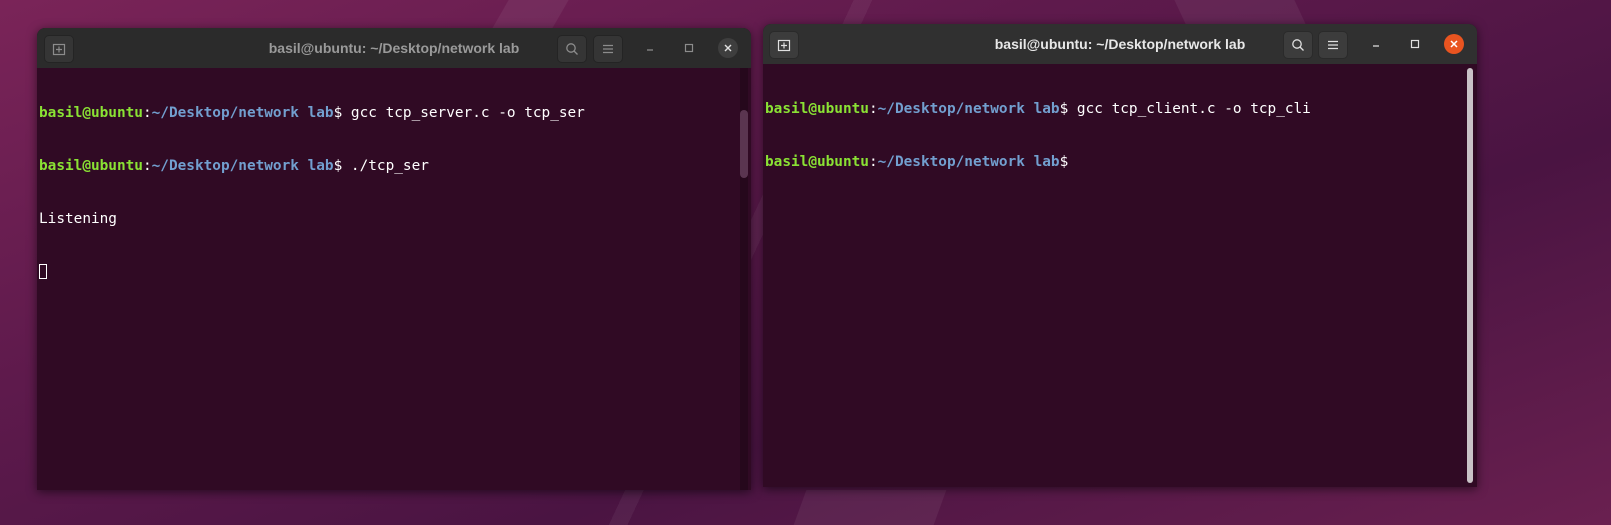  What do you see at coordinates (467, 113) in the screenshot?
I see `command-text: gcc tcp_server.c -o tcp_ser` at bounding box center [467, 113].